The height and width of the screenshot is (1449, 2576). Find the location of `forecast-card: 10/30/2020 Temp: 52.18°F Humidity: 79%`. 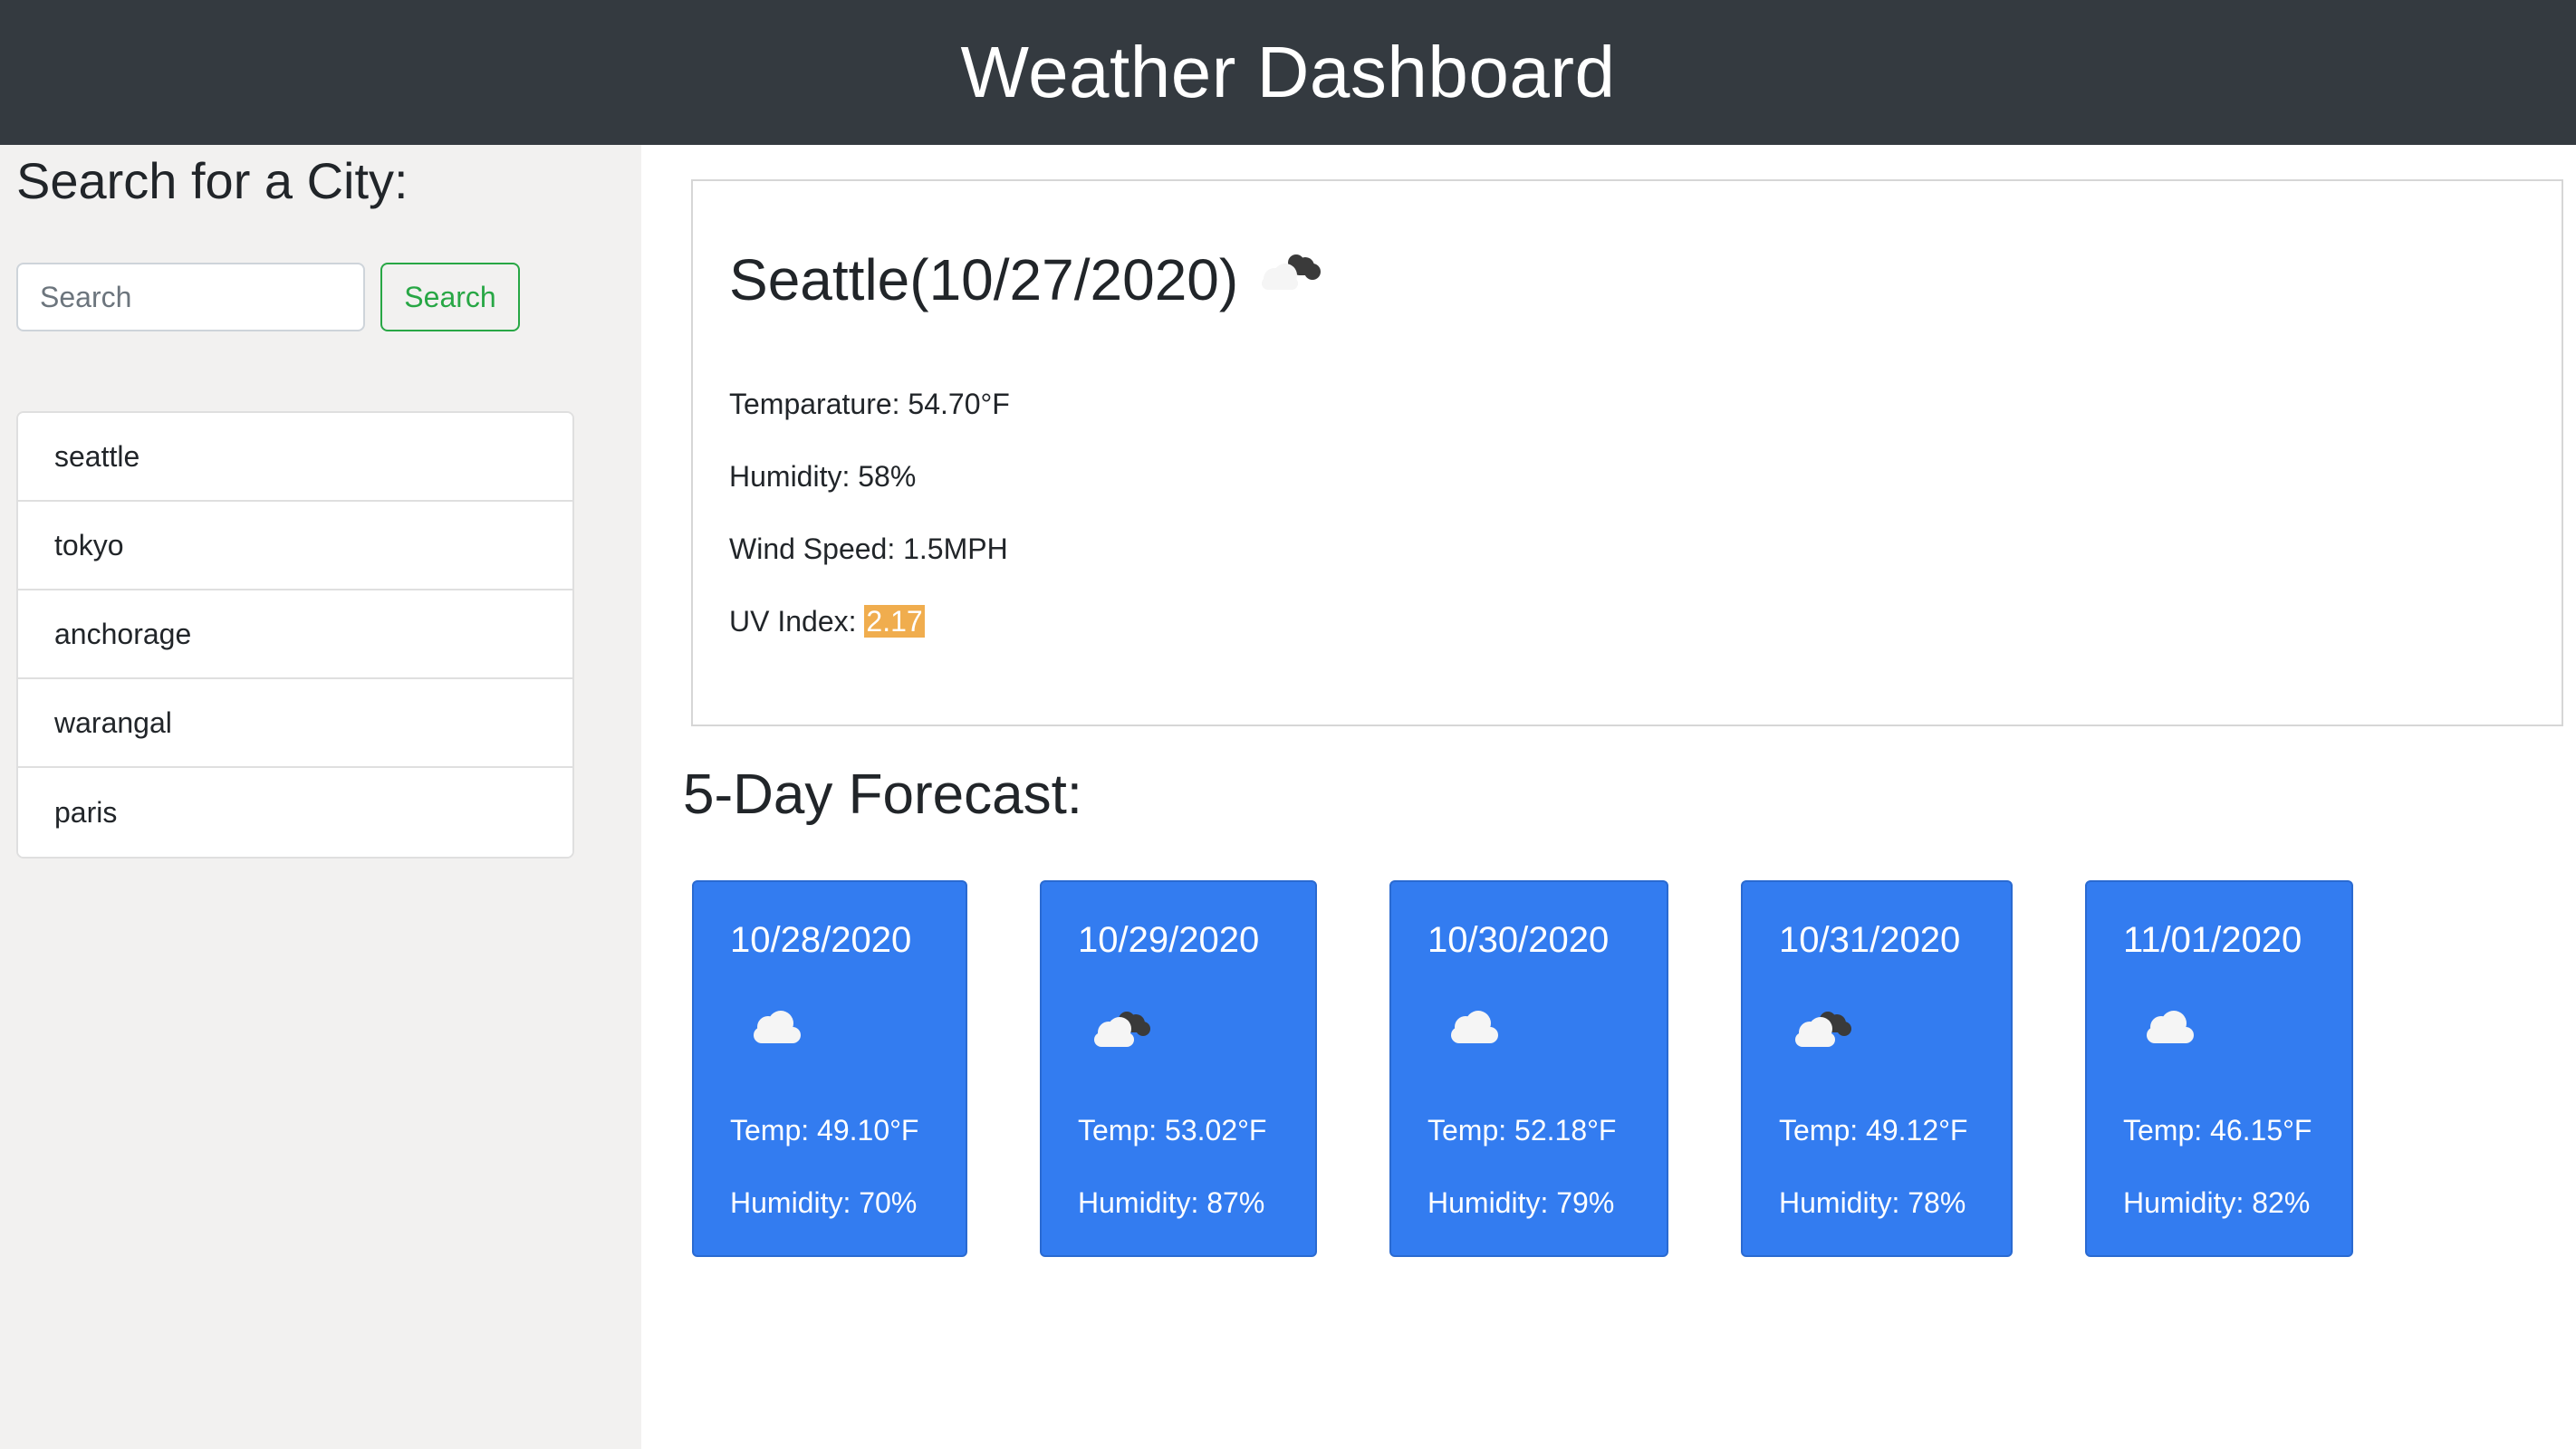

forecast-card: 10/30/2020 Temp: 52.18°F Humidity: 79% is located at coordinates (1528, 1068).